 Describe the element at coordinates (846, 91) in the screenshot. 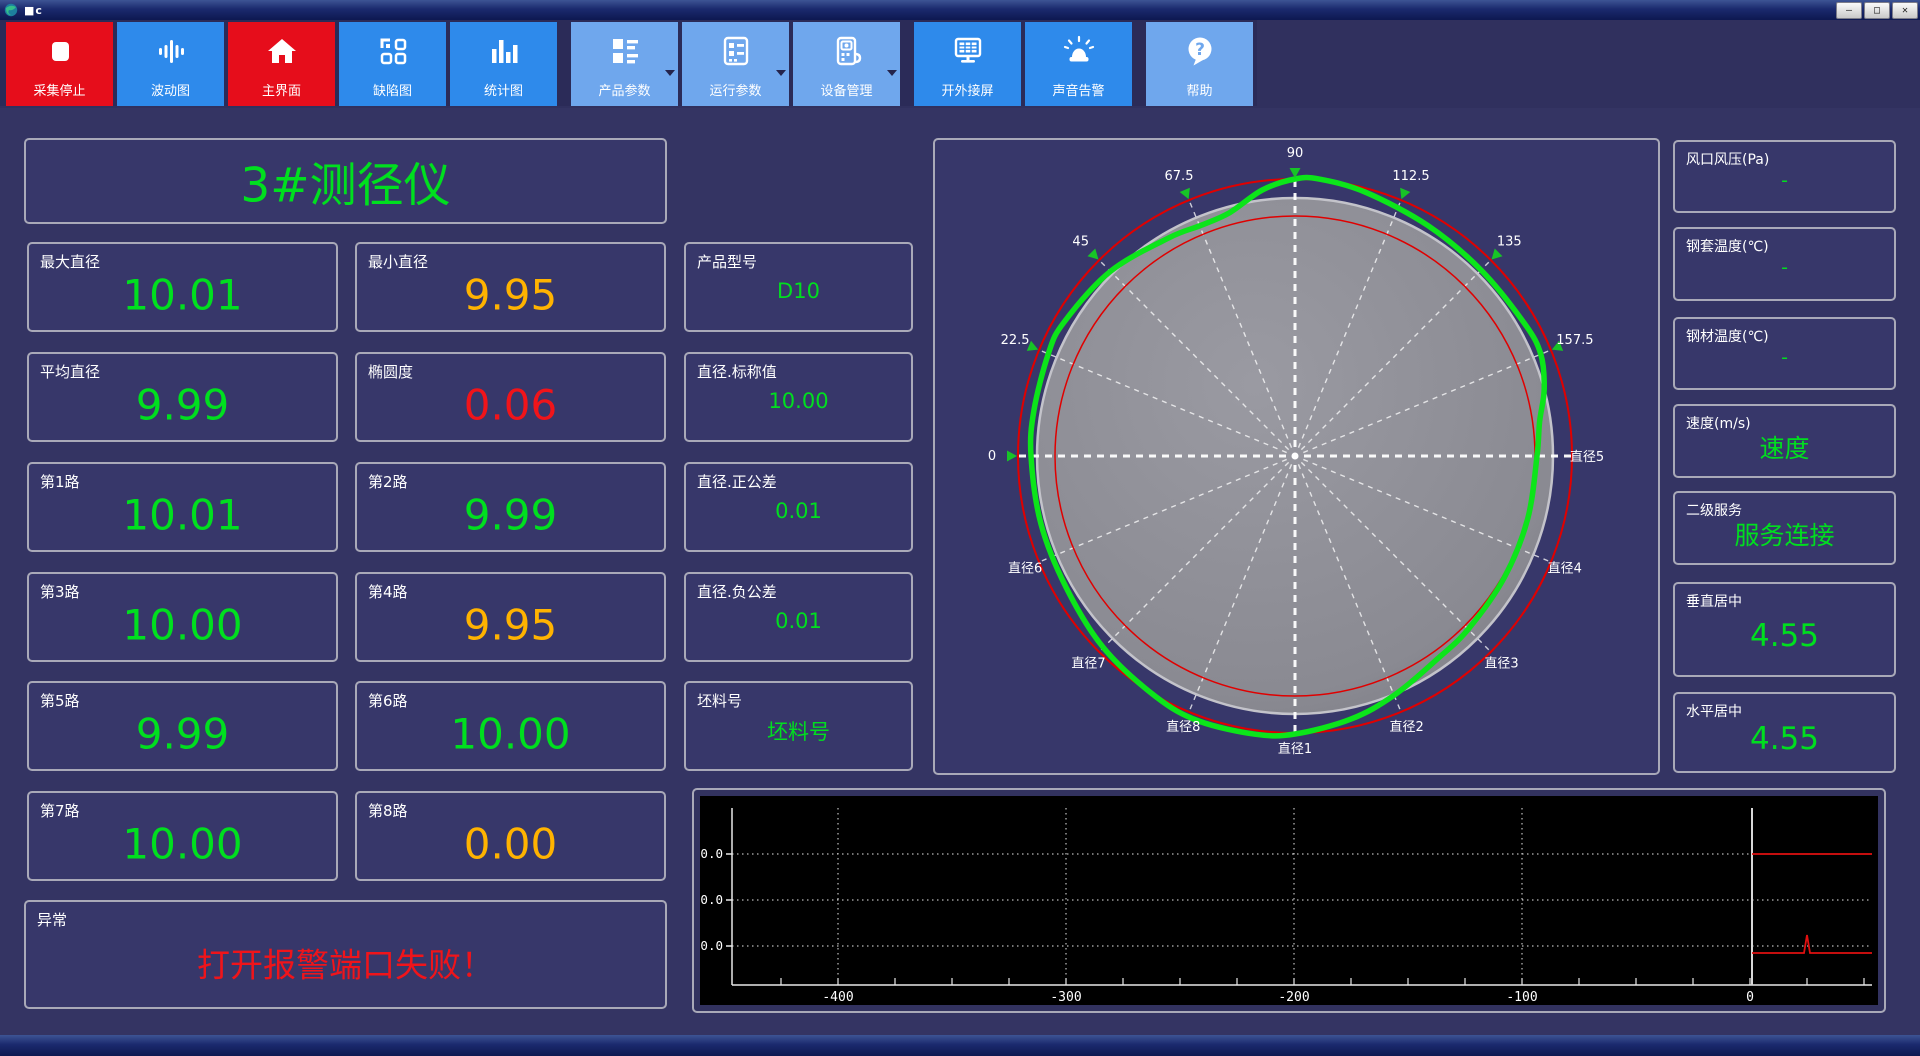

I see `toolbar-button-label: 设备管理` at that location.